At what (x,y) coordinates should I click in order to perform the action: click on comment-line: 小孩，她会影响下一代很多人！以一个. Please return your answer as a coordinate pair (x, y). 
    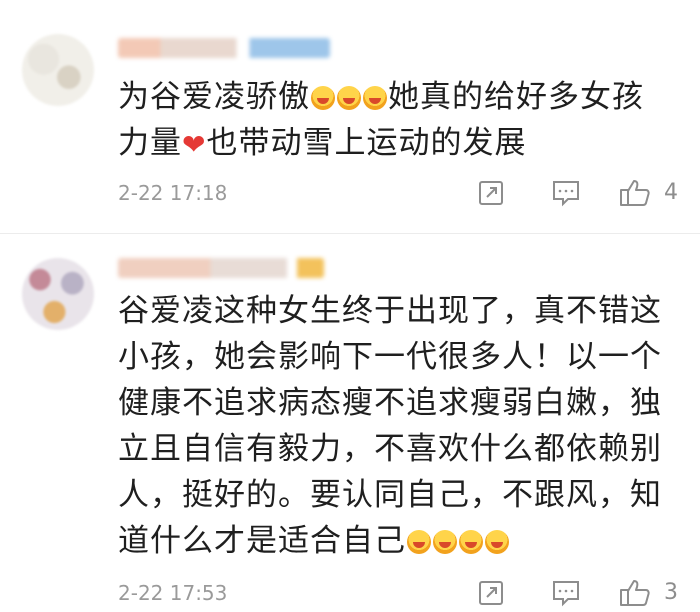
    Looking at the image, I should click on (390, 357).